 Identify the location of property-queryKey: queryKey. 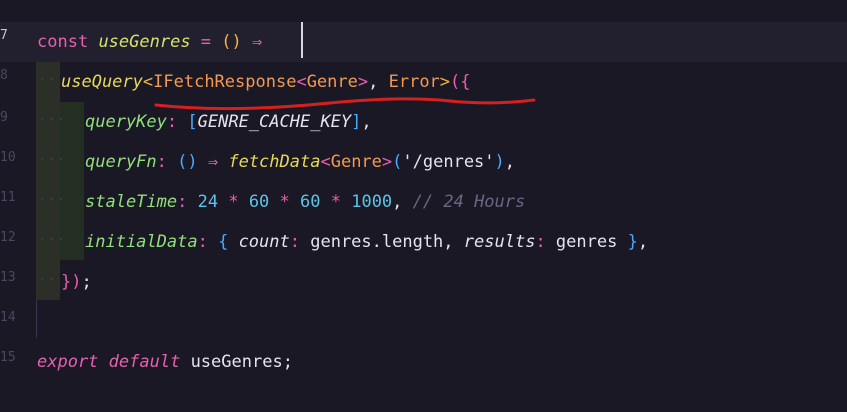
(126, 122).